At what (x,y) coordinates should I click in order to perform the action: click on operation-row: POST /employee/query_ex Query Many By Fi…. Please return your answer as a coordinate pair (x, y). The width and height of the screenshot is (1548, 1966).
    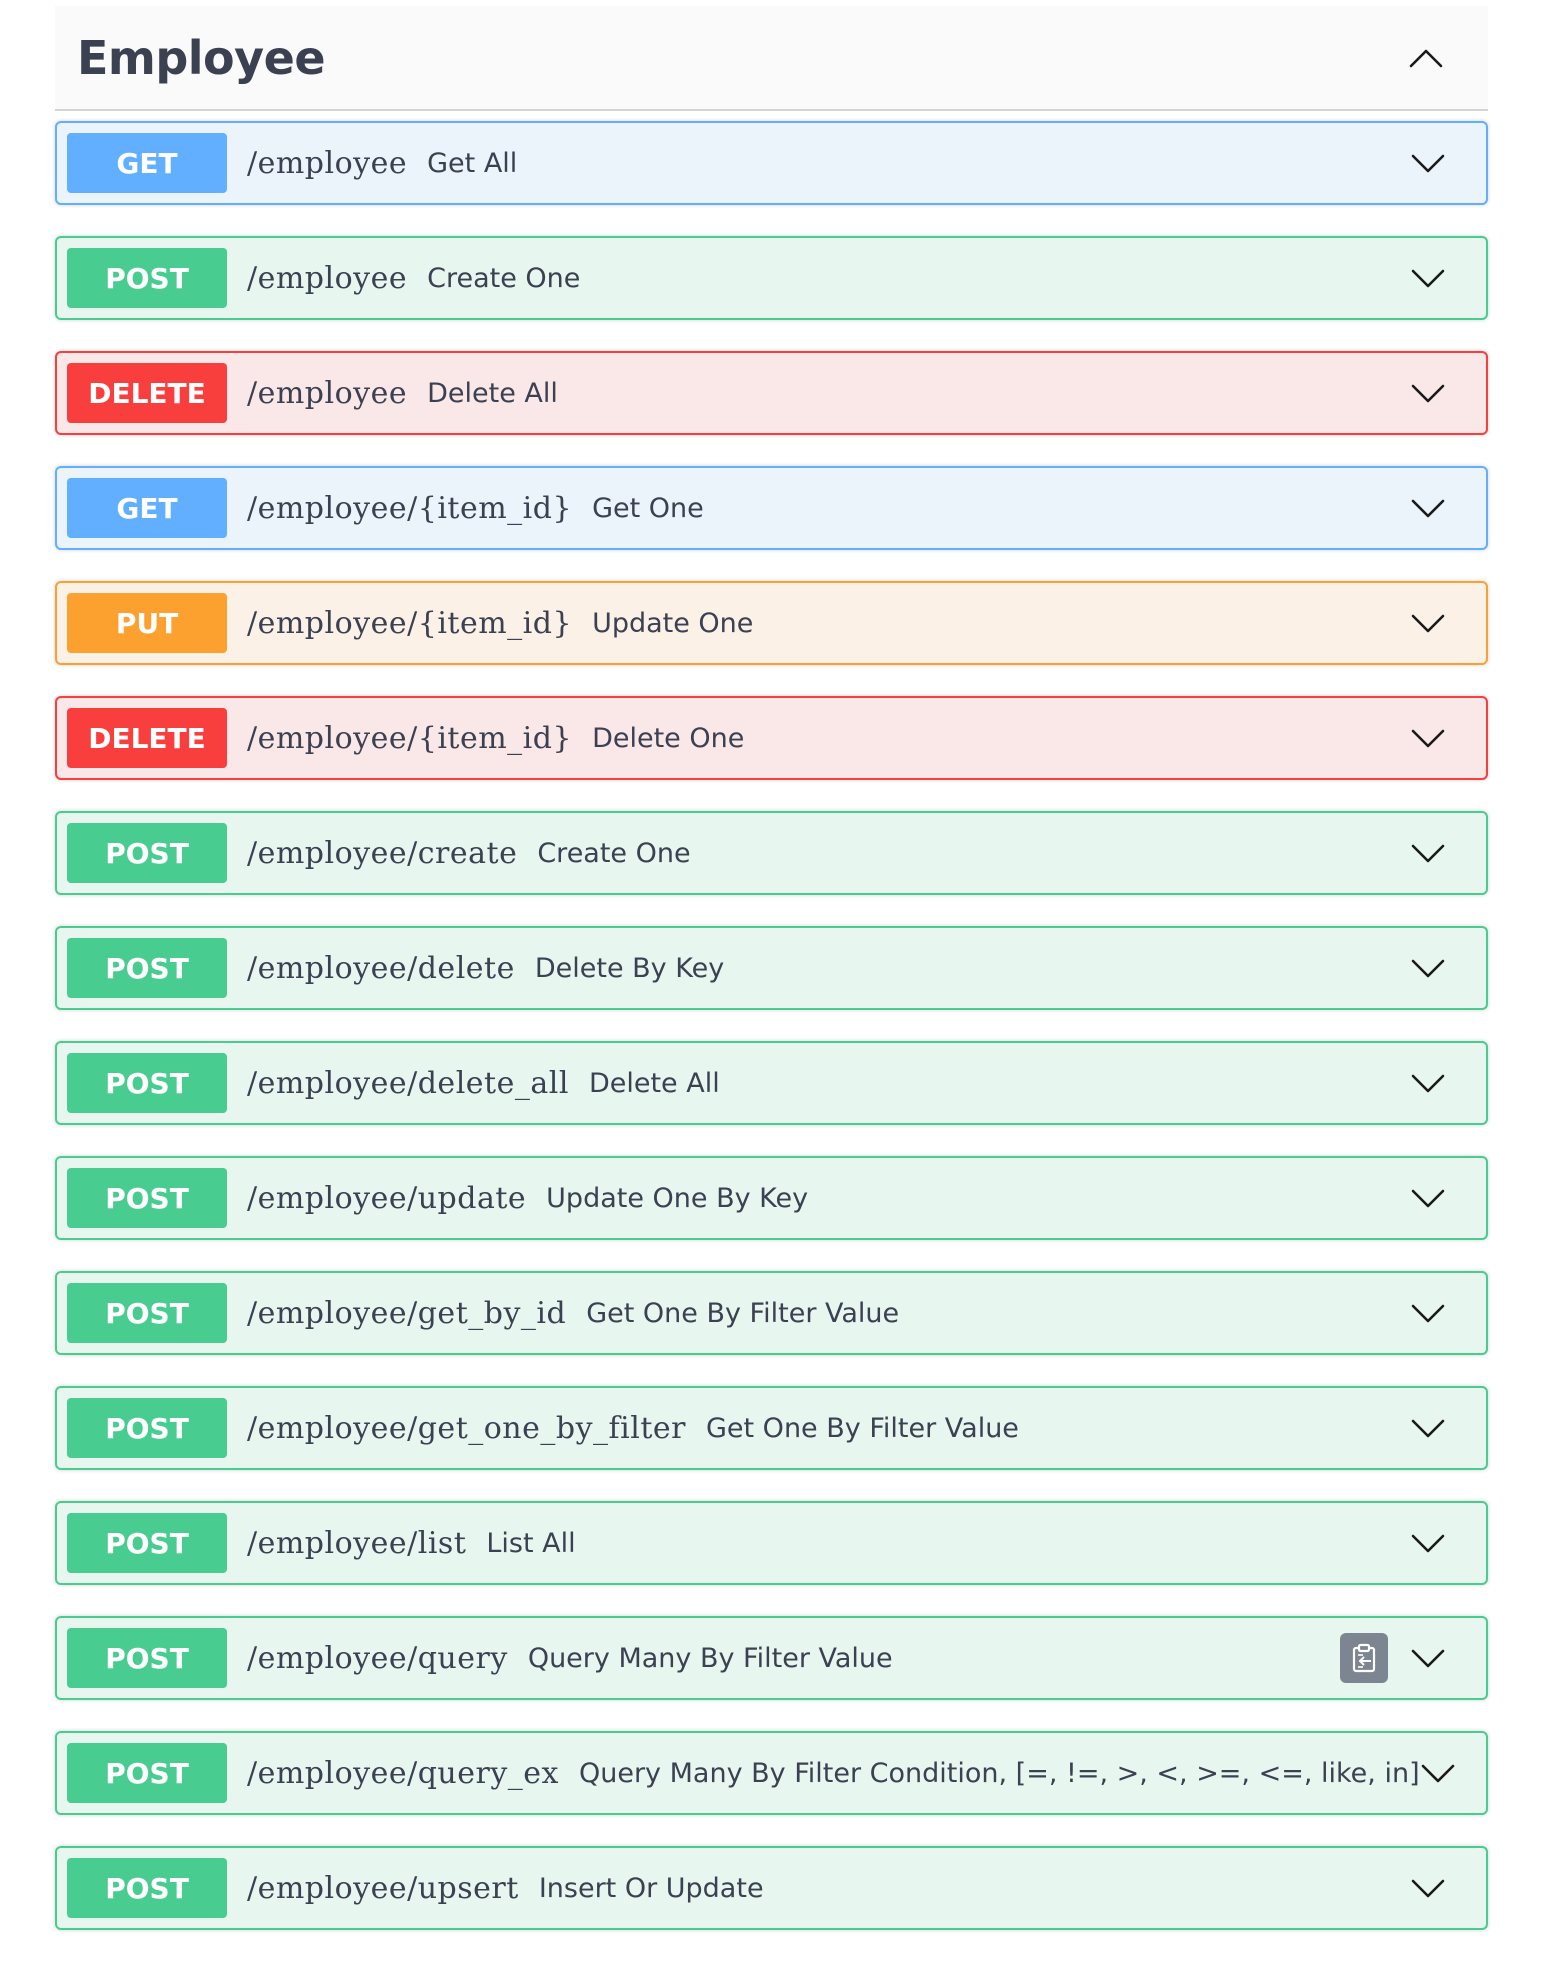
    Looking at the image, I should click on (771, 1773).